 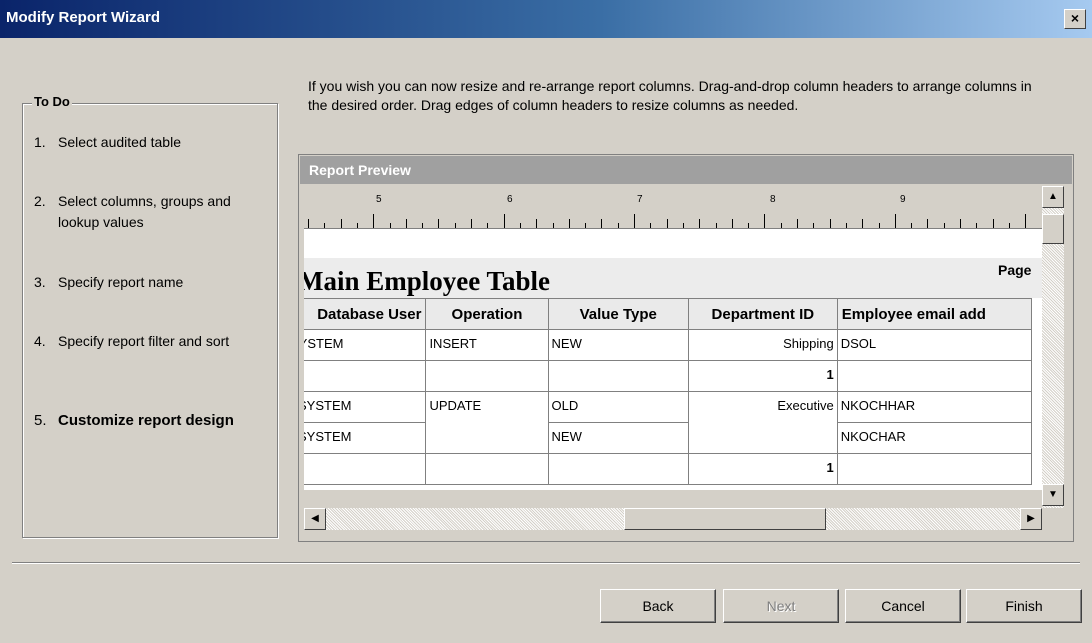 I want to click on scroll-right-icon: ▶, so click(x=1031, y=519).